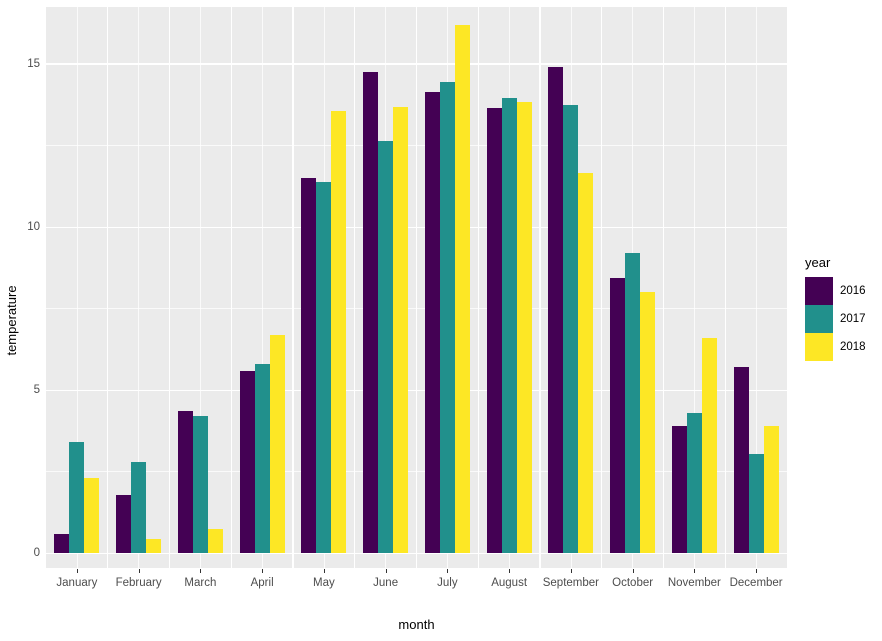  What do you see at coordinates (36, 390) in the screenshot?
I see `y-tick-label: 5` at bounding box center [36, 390].